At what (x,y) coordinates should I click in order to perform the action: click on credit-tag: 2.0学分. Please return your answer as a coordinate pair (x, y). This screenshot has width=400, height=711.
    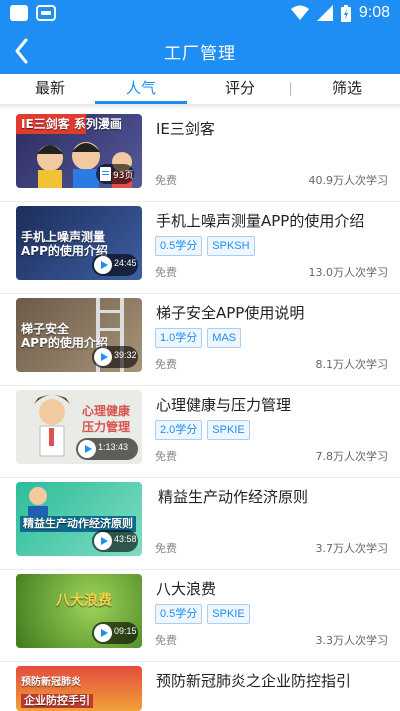
    Looking at the image, I should click on (179, 430).